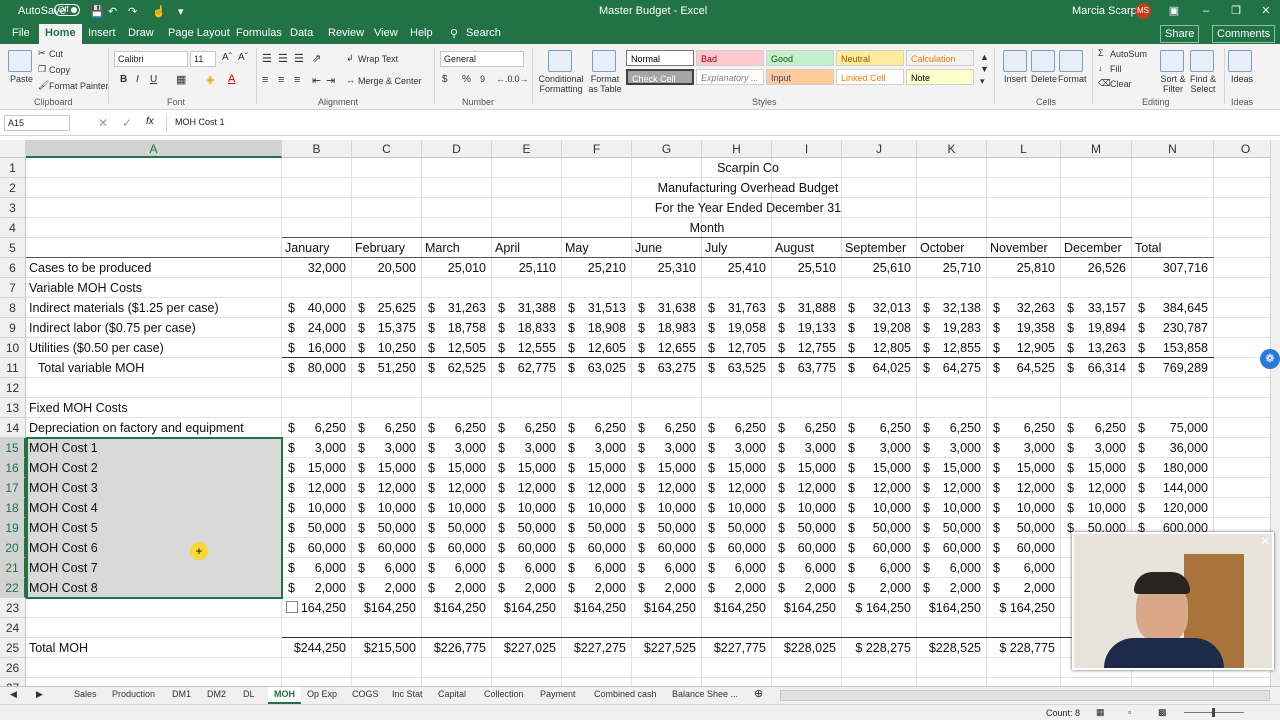 The width and height of the screenshot is (1280, 720). I want to click on paste-button: Paste, so click(21, 79).